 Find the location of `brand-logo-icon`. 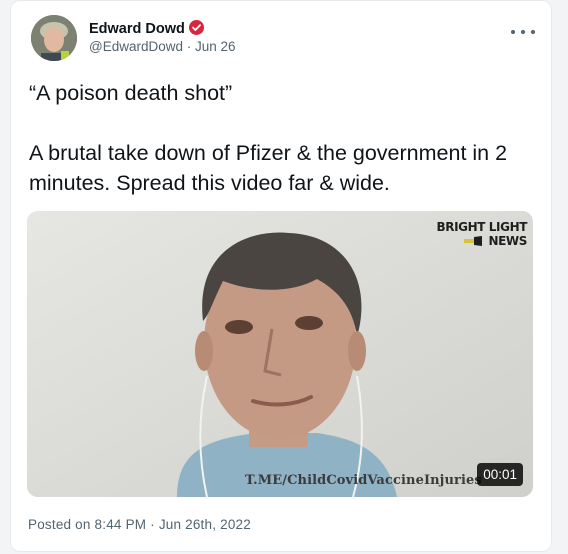

brand-logo-icon is located at coordinates (473, 241).